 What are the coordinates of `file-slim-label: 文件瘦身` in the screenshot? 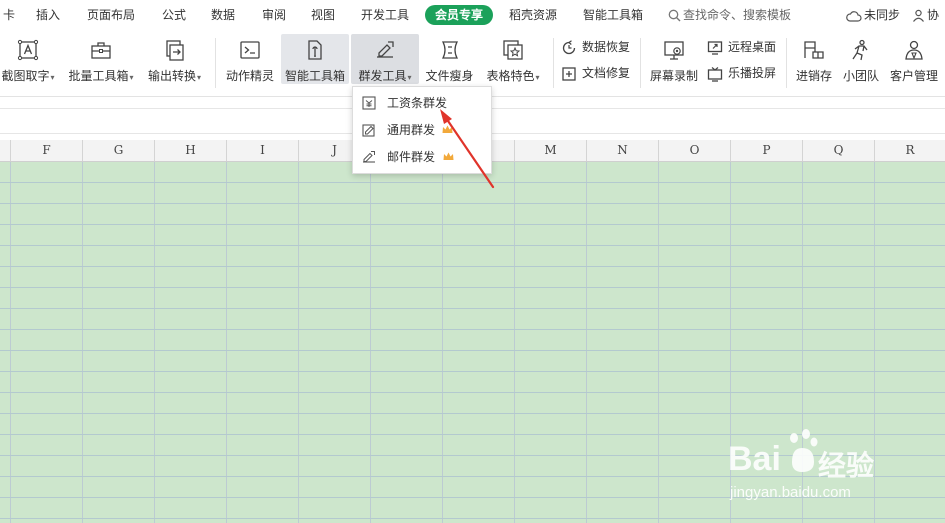 It's located at (449, 76).